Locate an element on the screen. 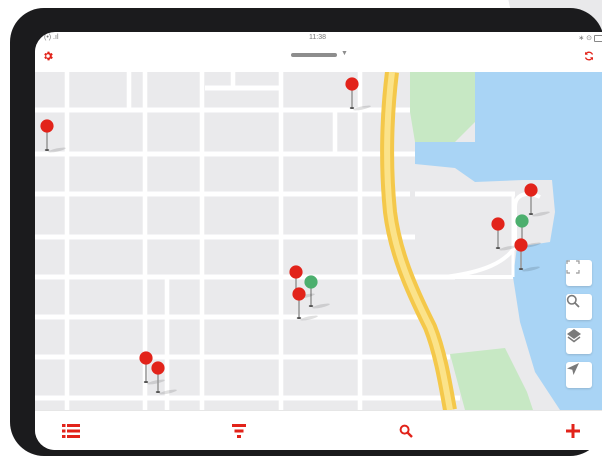 This screenshot has height=456, width=602. map-search-button is located at coordinates (579, 307).